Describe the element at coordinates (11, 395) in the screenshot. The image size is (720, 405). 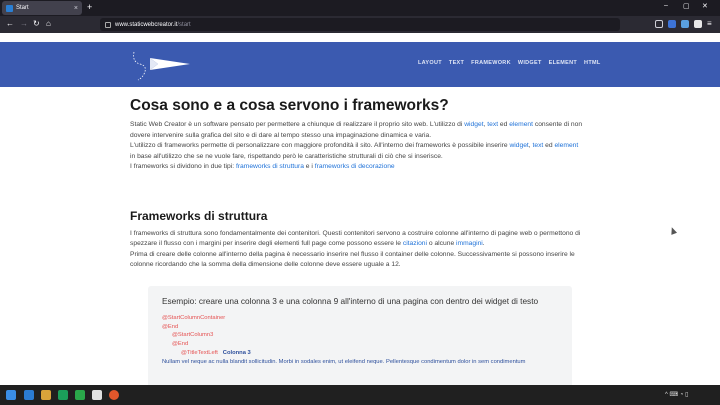
I see `start-icon` at that location.